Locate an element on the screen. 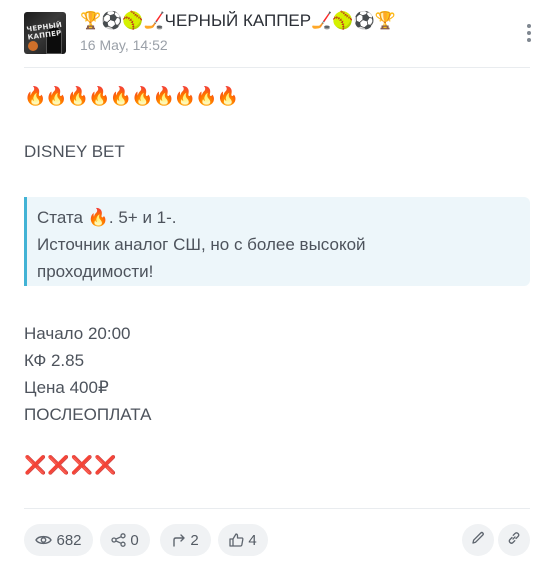 The height and width of the screenshot is (568, 554). shares-count: 0 is located at coordinates (134, 540).